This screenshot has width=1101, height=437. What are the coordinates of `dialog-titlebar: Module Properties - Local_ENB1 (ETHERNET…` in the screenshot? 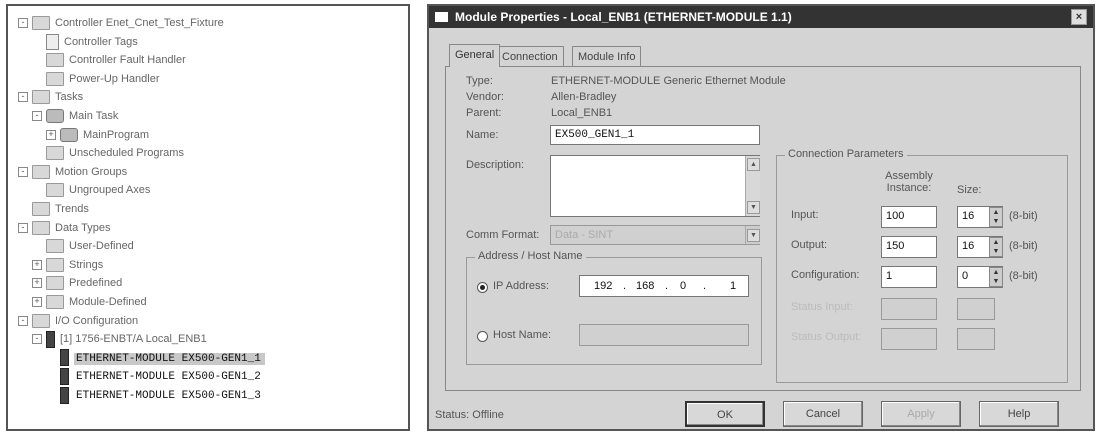 It's located at (761, 17).